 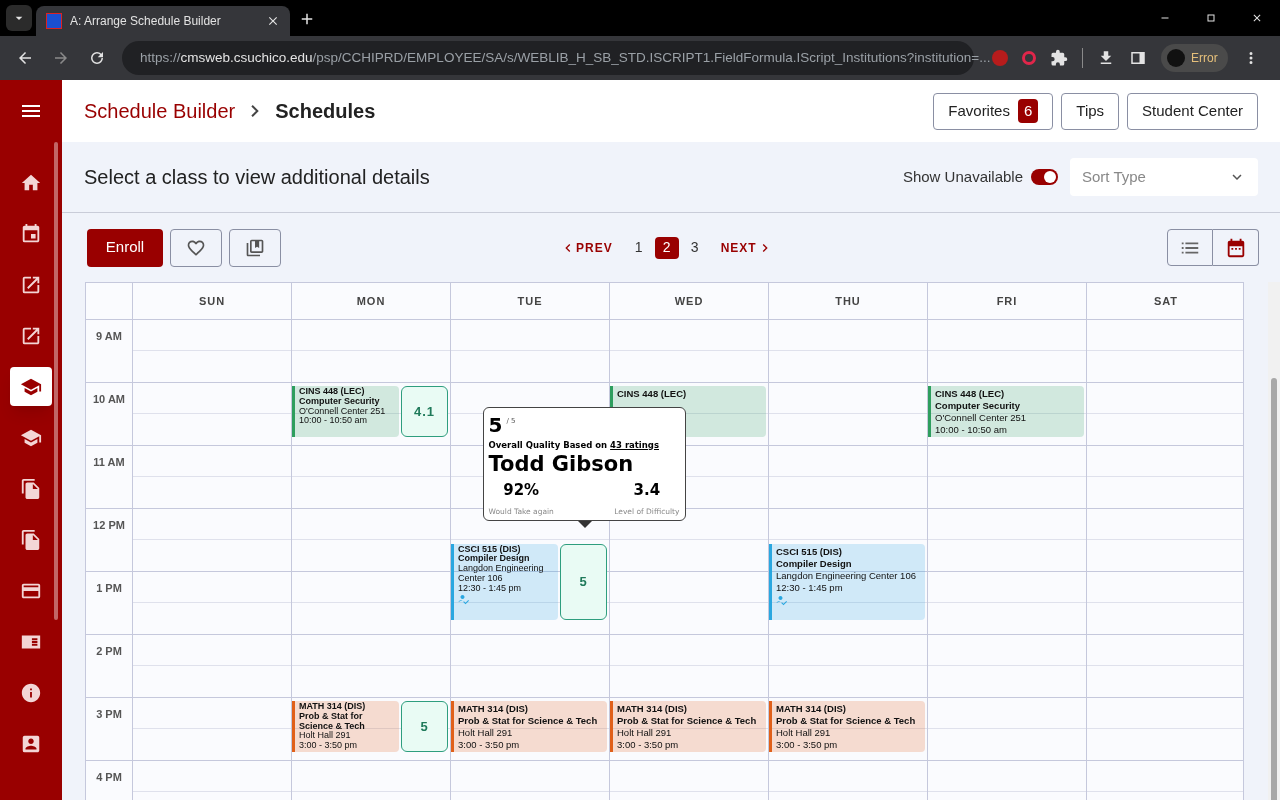 What do you see at coordinates (109, 776) in the screenshot?
I see `time-label: 4 PM` at bounding box center [109, 776].